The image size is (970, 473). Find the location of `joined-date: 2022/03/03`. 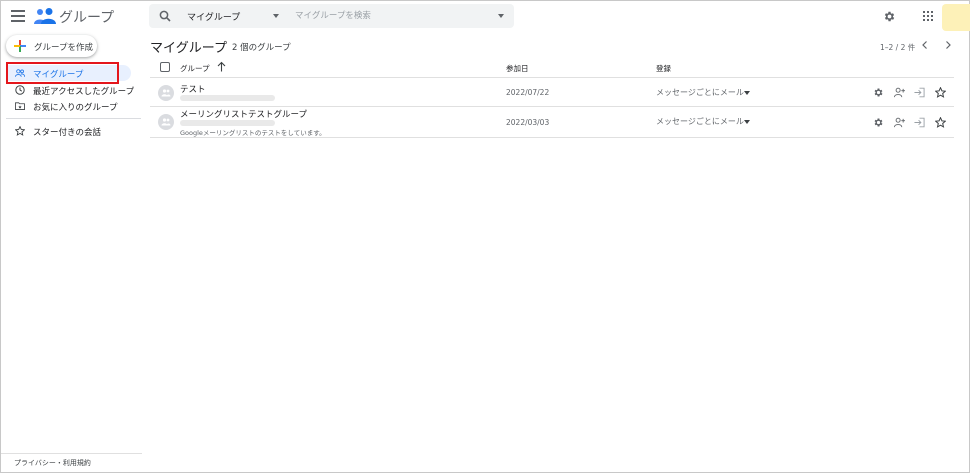

joined-date: 2022/03/03 is located at coordinates (528, 122).